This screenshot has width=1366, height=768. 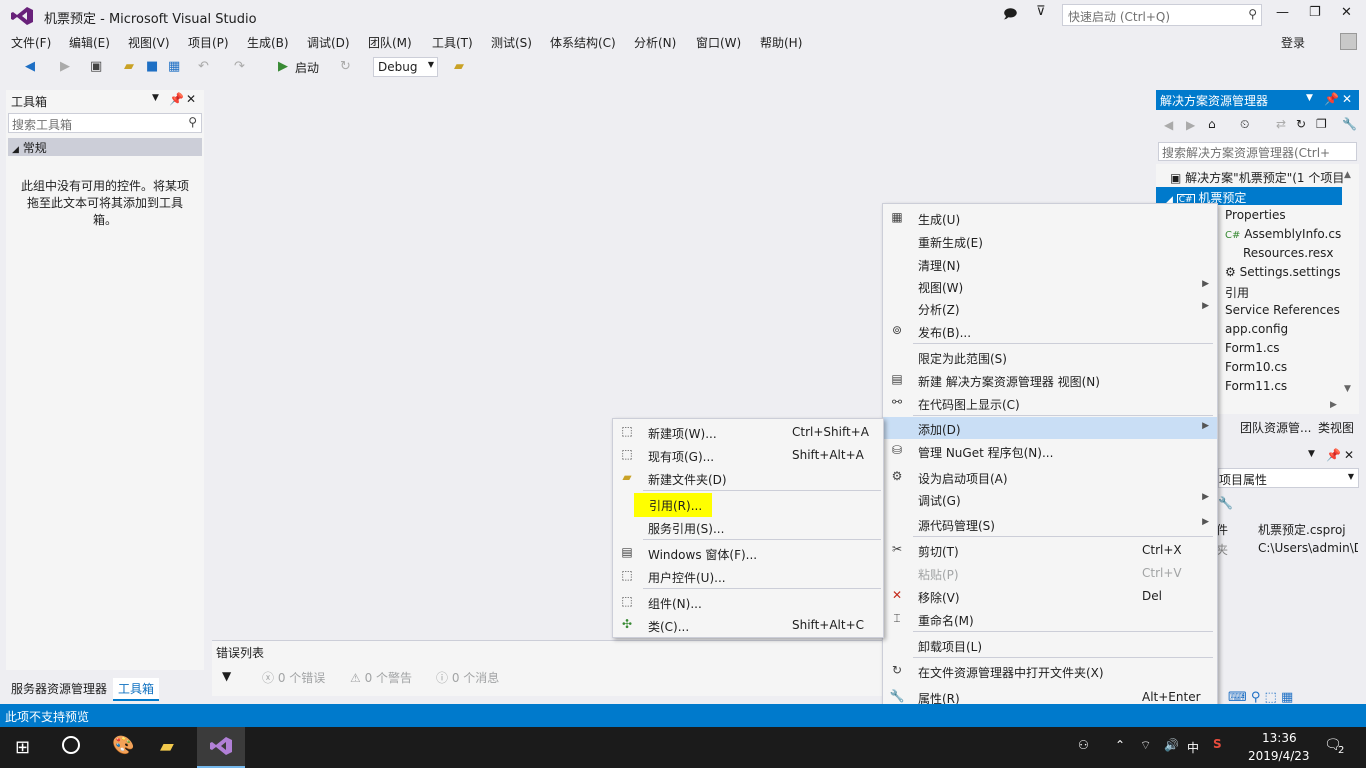 I want to click on scroll-right-icon: ▶, so click(x=1333, y=405).